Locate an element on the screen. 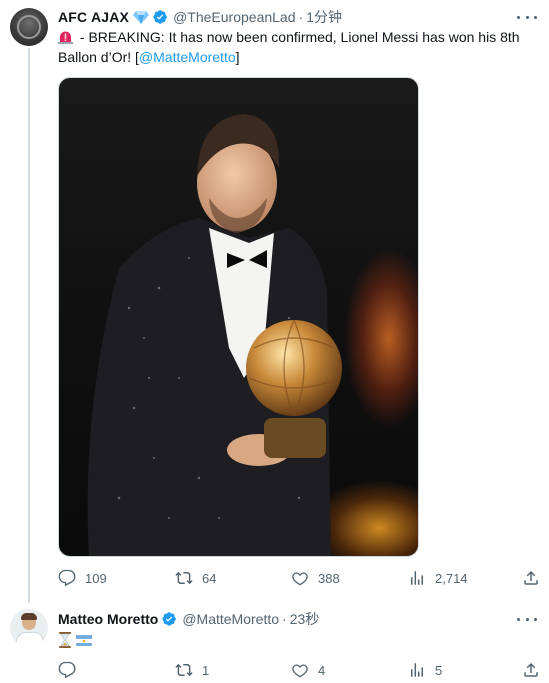 Image resolution: width=549 pixels, height=683 pixels. tweet-header: AFC AJAX @TheEuropeanLad · 1分钟 is located at coordinates (200, 17).